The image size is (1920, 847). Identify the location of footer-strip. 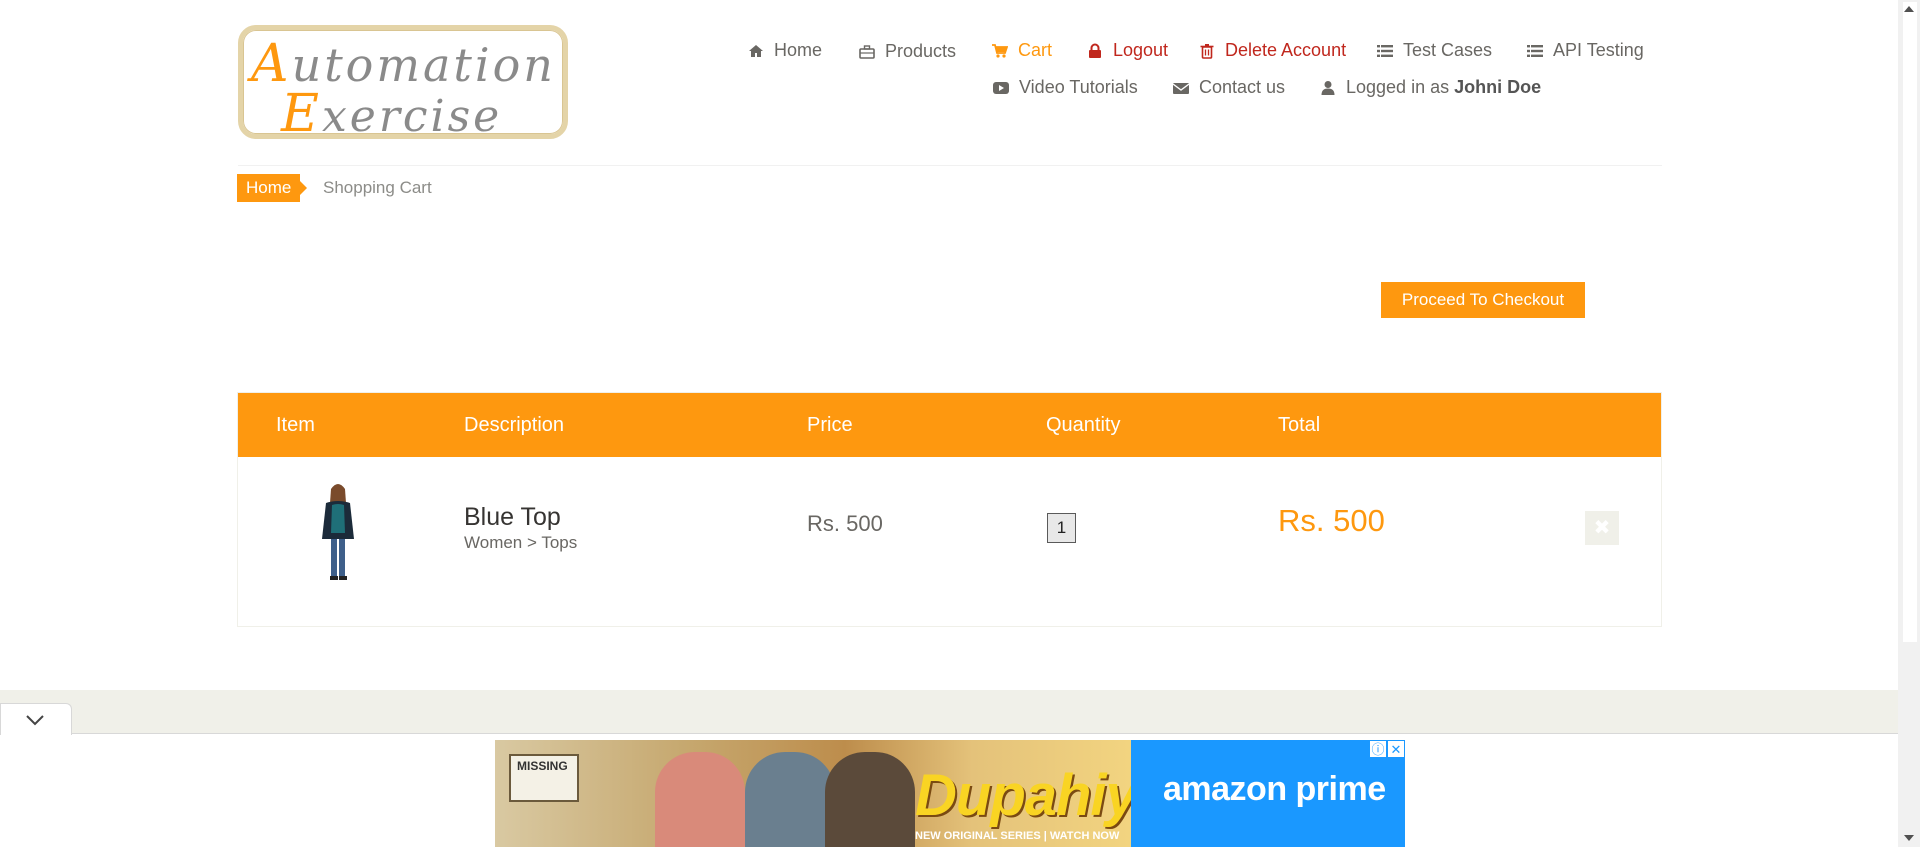
(949, 713).